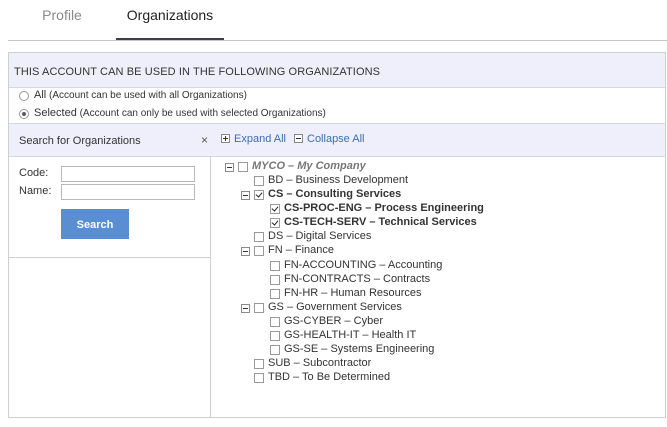  I want to click on checkbox-fn-accounting, so click(275, 266).